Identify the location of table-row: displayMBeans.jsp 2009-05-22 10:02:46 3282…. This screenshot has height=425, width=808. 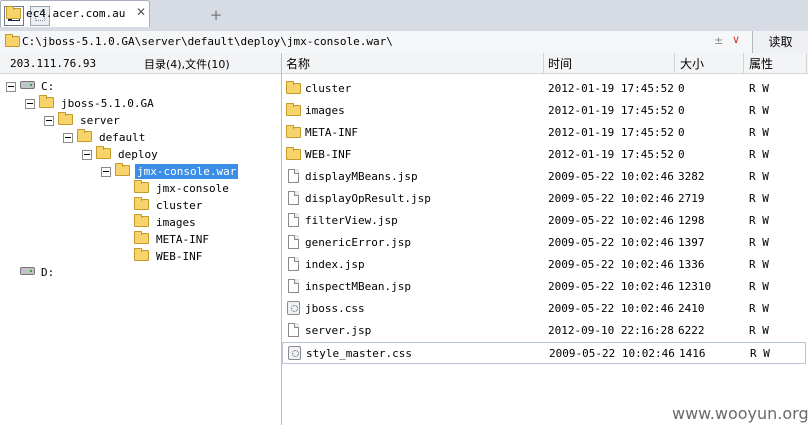
(544, 177).